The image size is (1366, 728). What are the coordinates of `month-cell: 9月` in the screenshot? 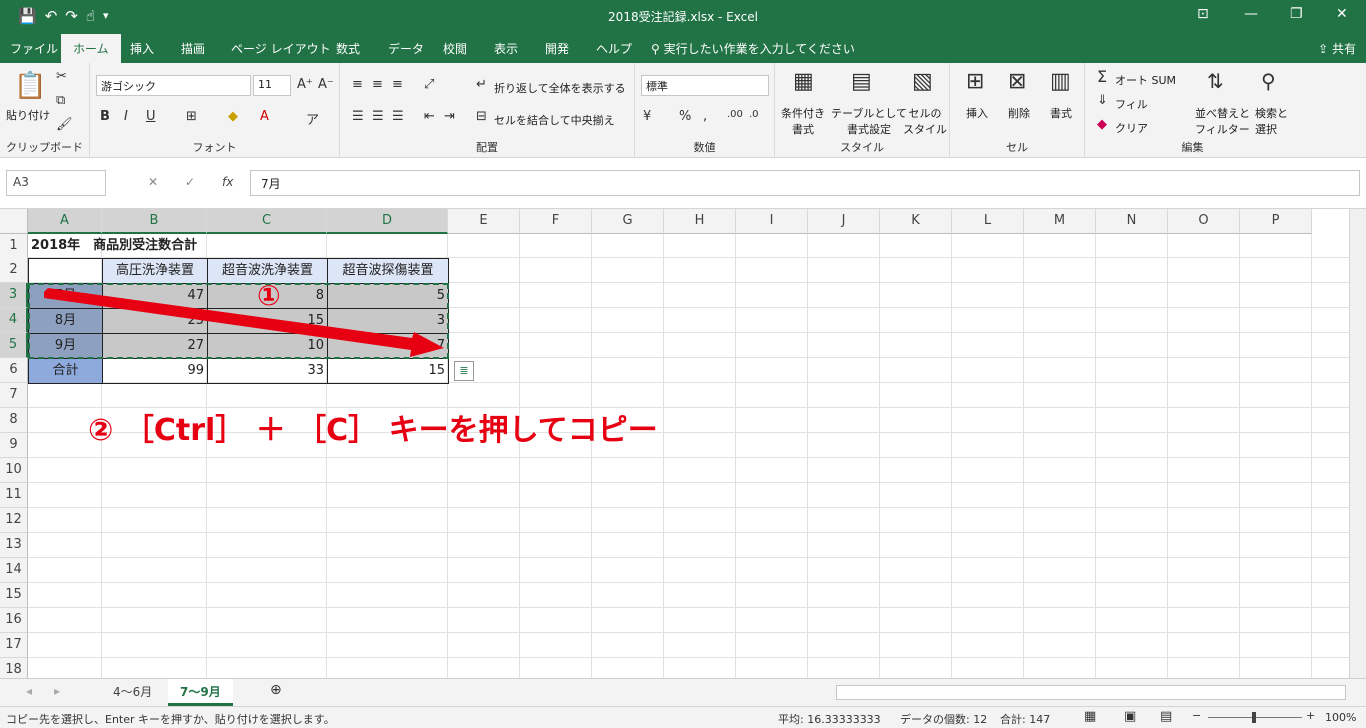 It's located at (65, 346).